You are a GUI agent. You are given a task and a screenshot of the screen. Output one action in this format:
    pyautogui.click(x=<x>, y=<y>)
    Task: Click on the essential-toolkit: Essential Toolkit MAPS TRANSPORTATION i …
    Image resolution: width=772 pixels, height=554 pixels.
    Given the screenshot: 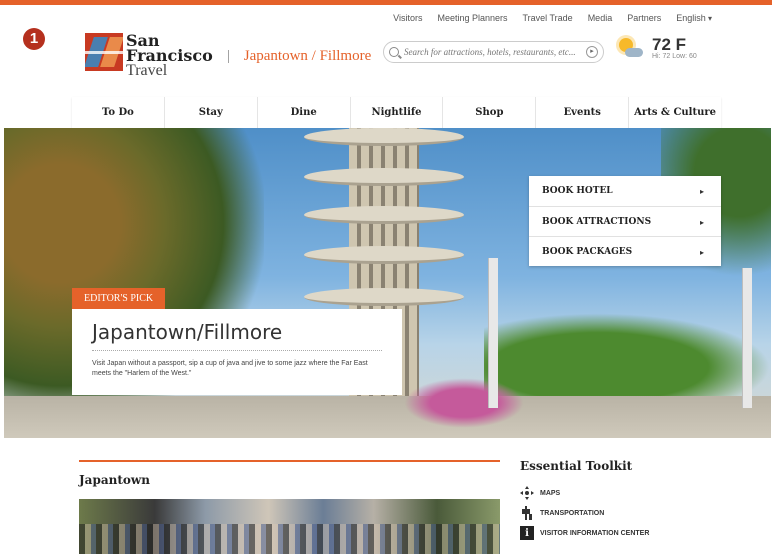 What is the action you would take?
    pyautogui.click(x=620, y=501)
    